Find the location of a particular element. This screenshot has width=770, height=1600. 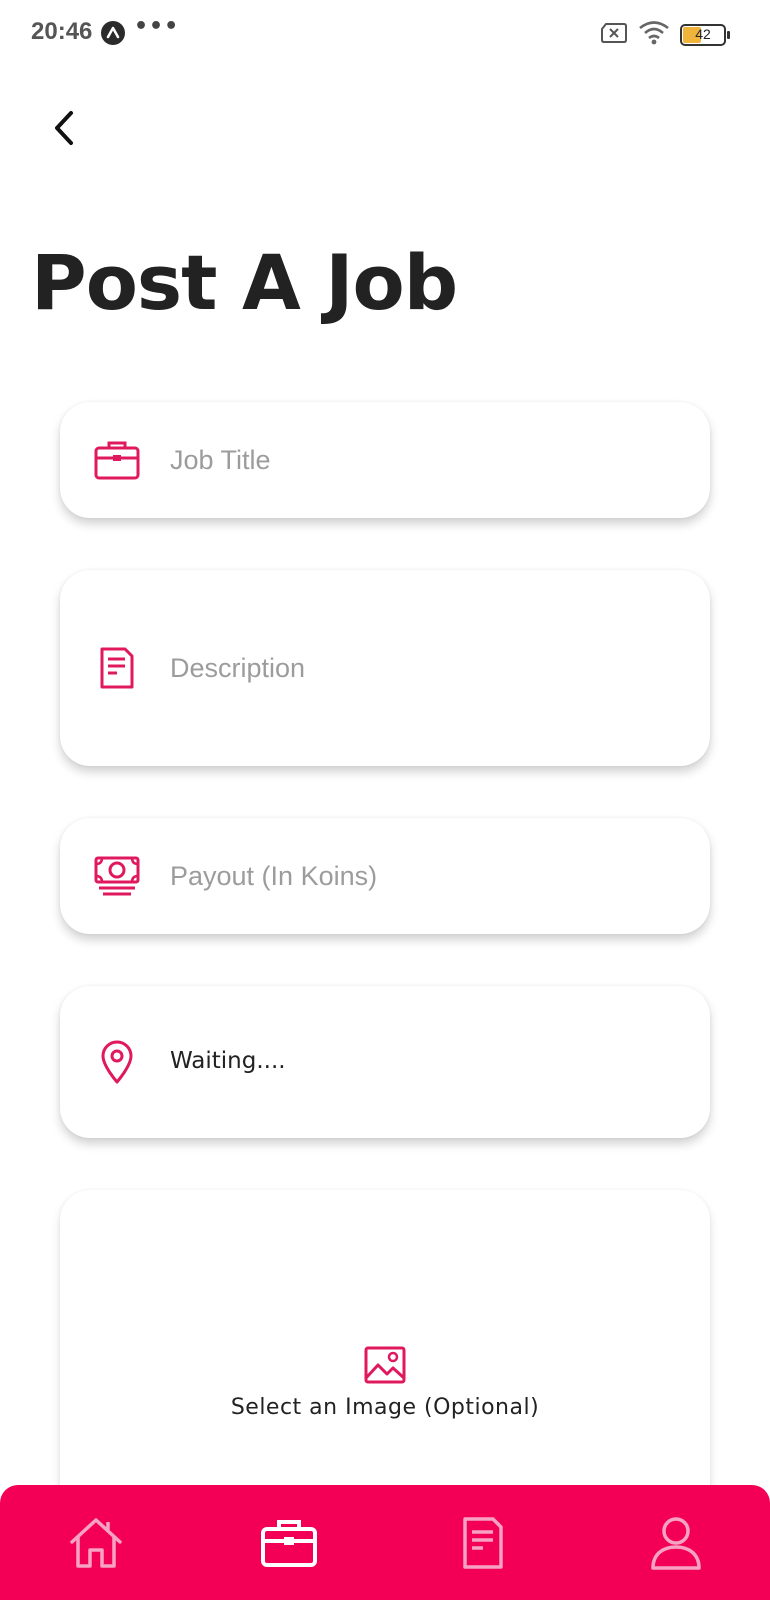

nav-item-jobs is located at coordinates (289, 1542).